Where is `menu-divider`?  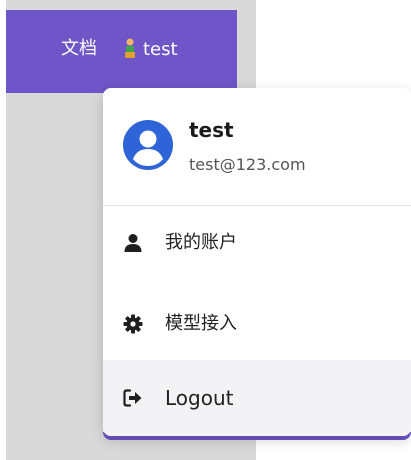
menu-divider is located at coordinates (257, 205).